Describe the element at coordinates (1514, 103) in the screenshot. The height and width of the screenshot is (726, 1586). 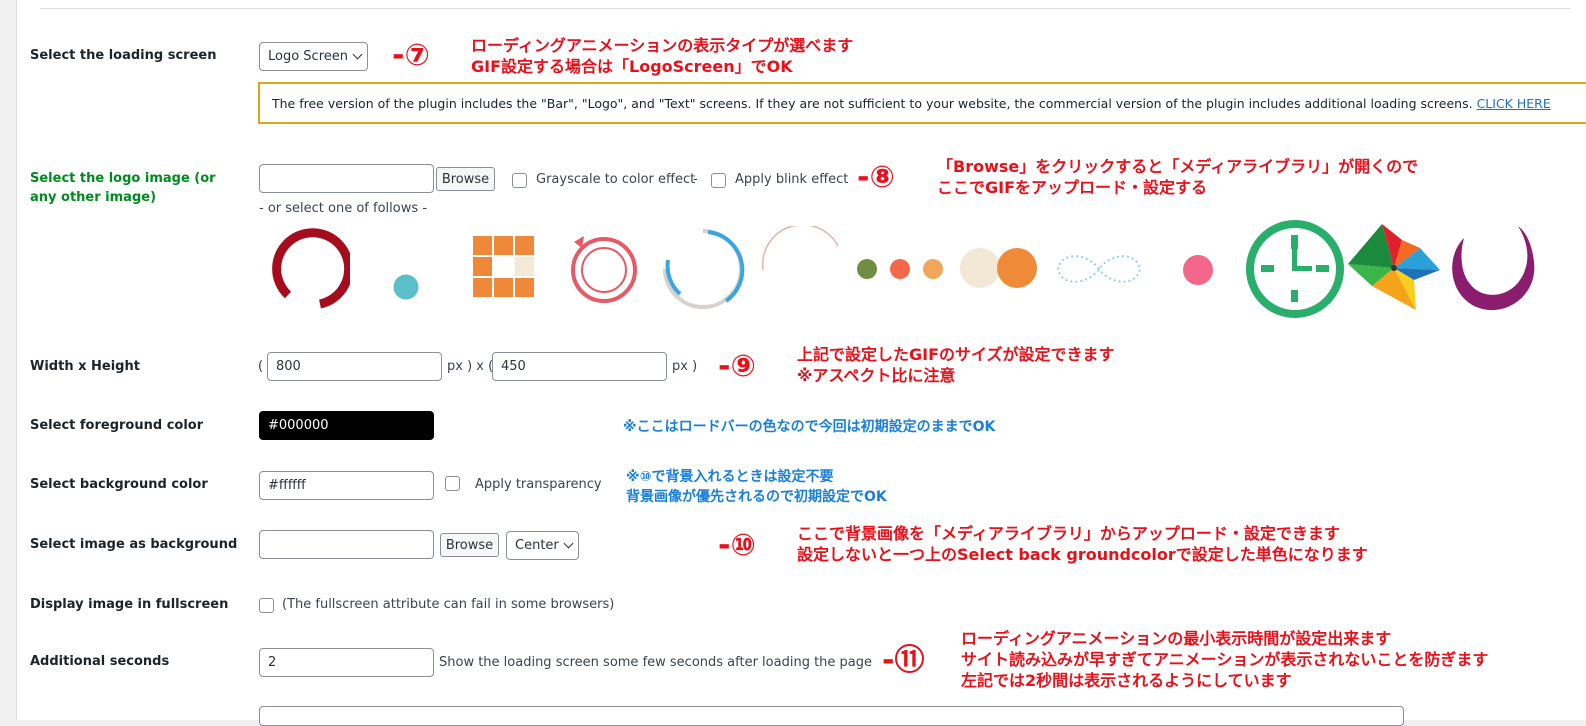
I see `click-here-link: CLICK HERE` at that location.